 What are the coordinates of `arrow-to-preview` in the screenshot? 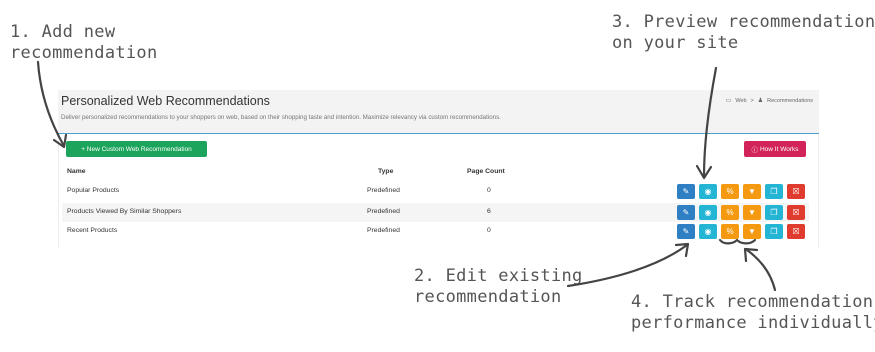 It's located at (710, 122).